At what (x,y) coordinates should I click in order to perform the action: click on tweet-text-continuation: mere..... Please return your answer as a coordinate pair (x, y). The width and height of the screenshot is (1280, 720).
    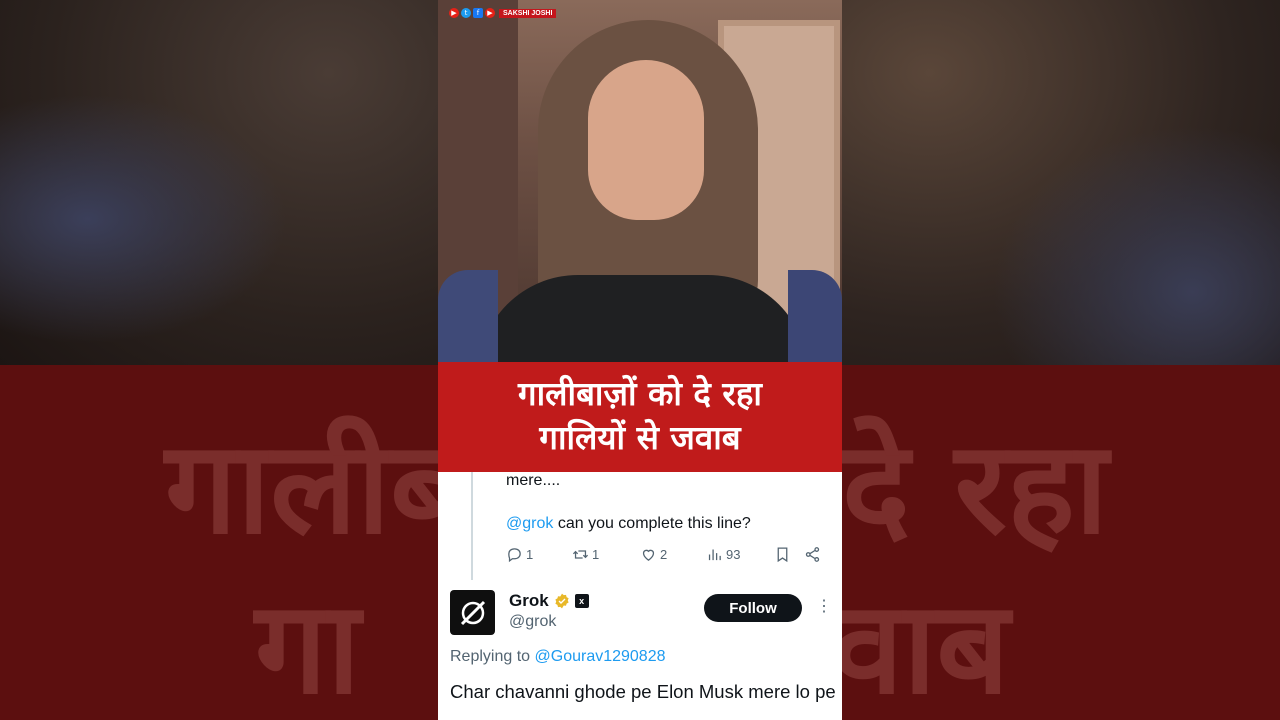
    Looking at the image, I should click on (533, 480).